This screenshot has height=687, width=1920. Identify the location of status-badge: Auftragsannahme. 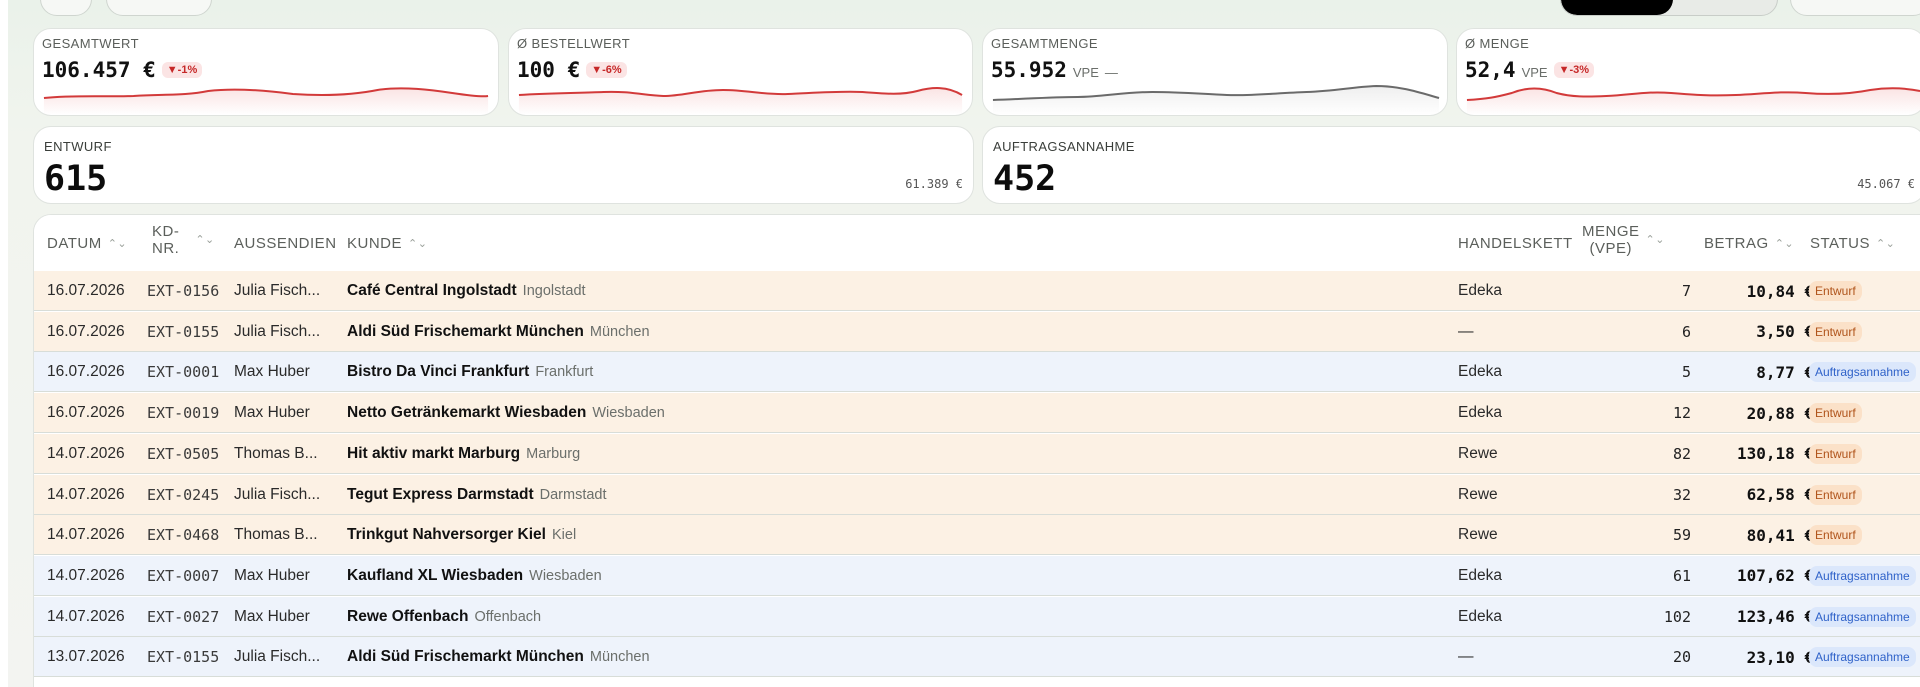
(1862, 372).